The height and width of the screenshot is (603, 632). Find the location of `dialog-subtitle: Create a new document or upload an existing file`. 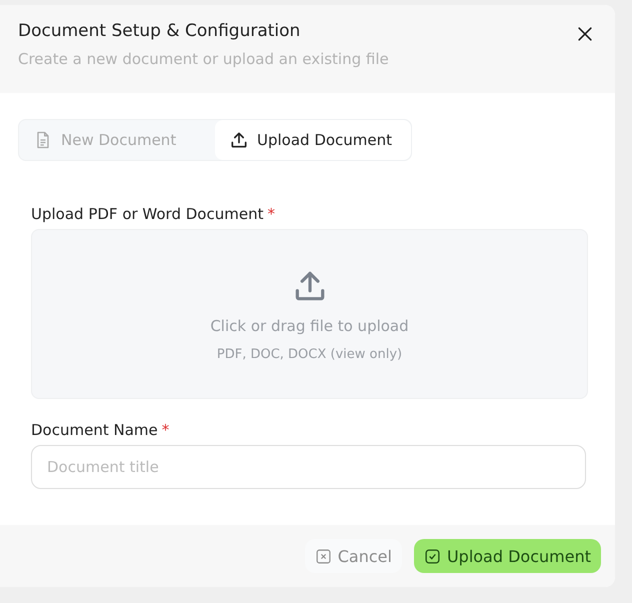

dialog-subtitle: Create a new document or upload an existing file is located at coordinates (203, 59).